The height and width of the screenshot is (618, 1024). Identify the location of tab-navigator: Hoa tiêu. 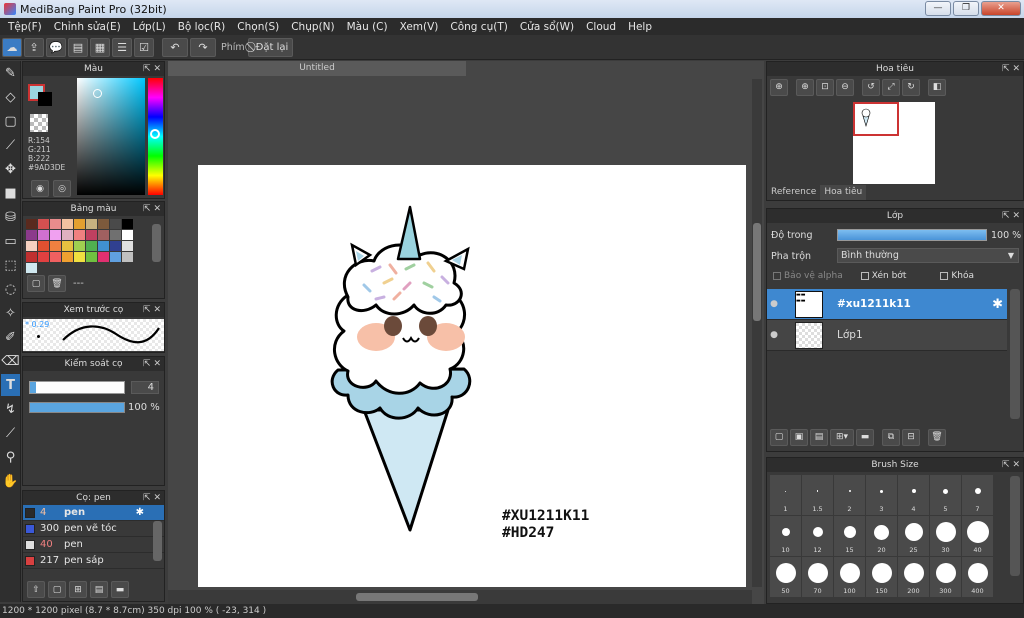
(843, 192).